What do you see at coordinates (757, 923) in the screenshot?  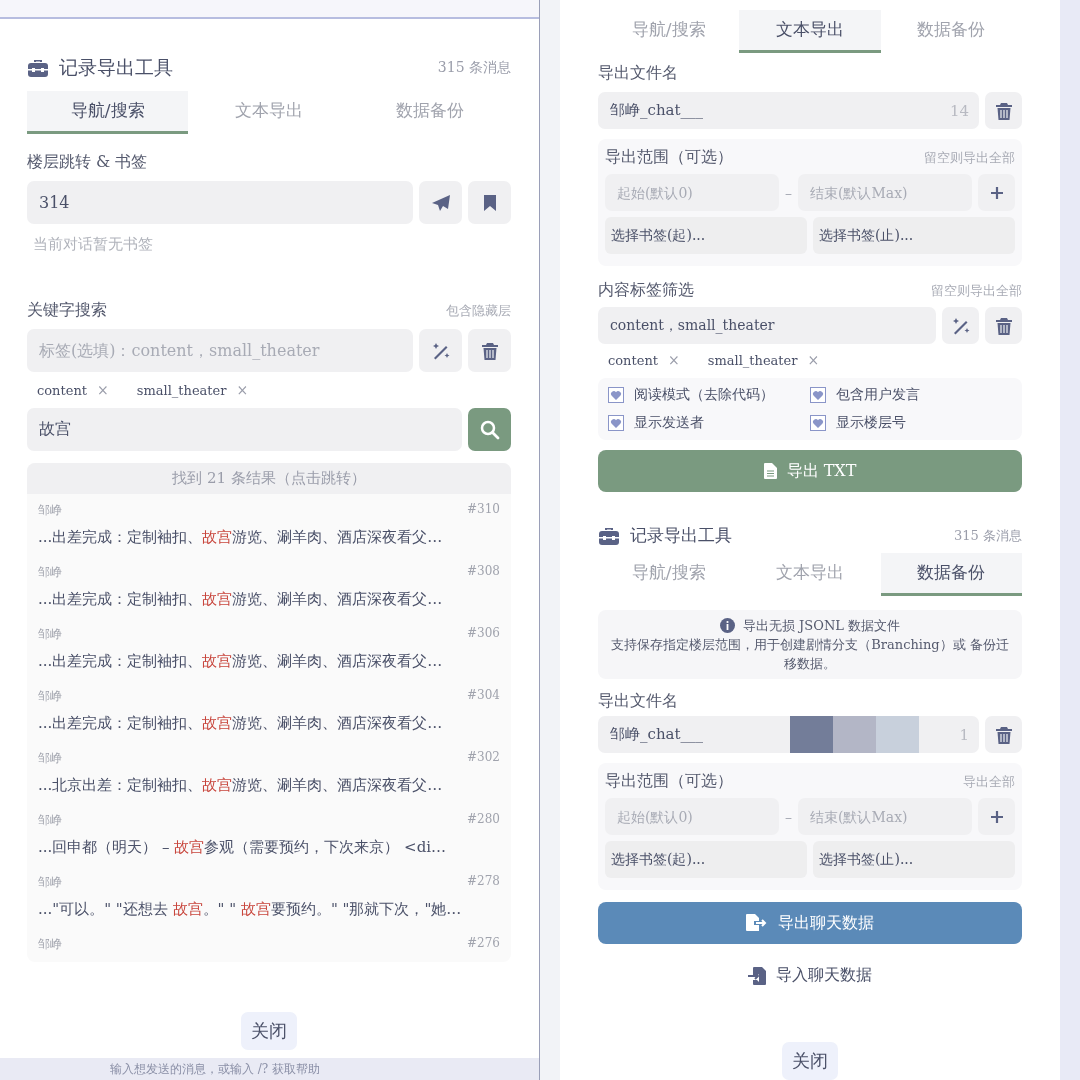 I see `file-export-icon` at bounding box center [757, 923].